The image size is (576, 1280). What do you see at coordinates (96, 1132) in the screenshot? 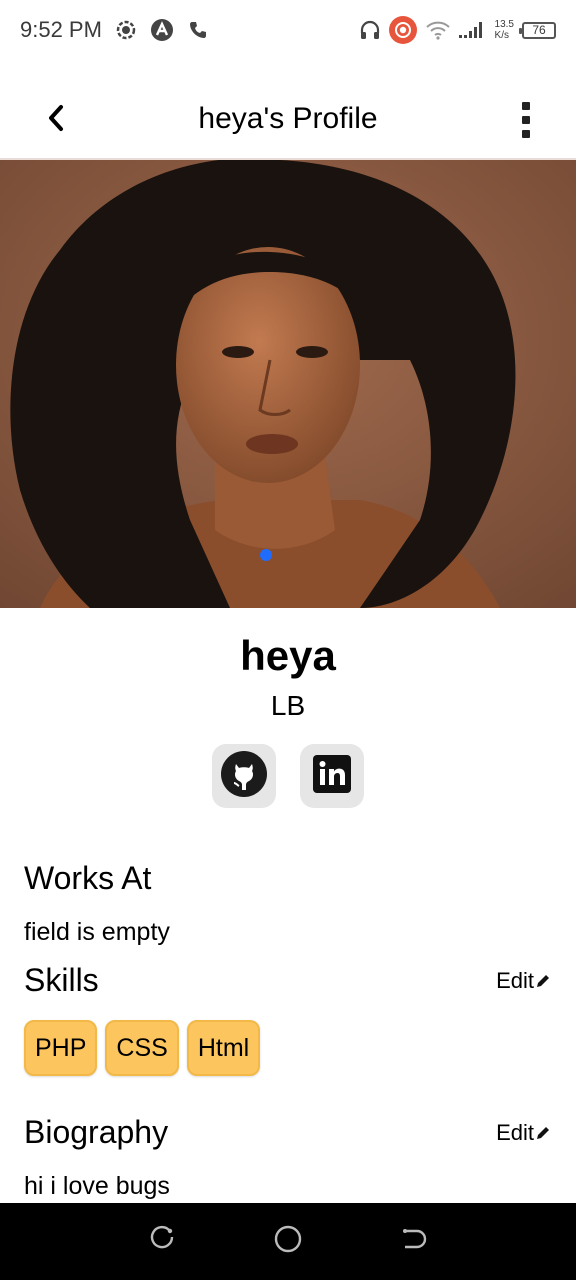
I see `biography-title: Biography` at bounding box center [96, 1132].